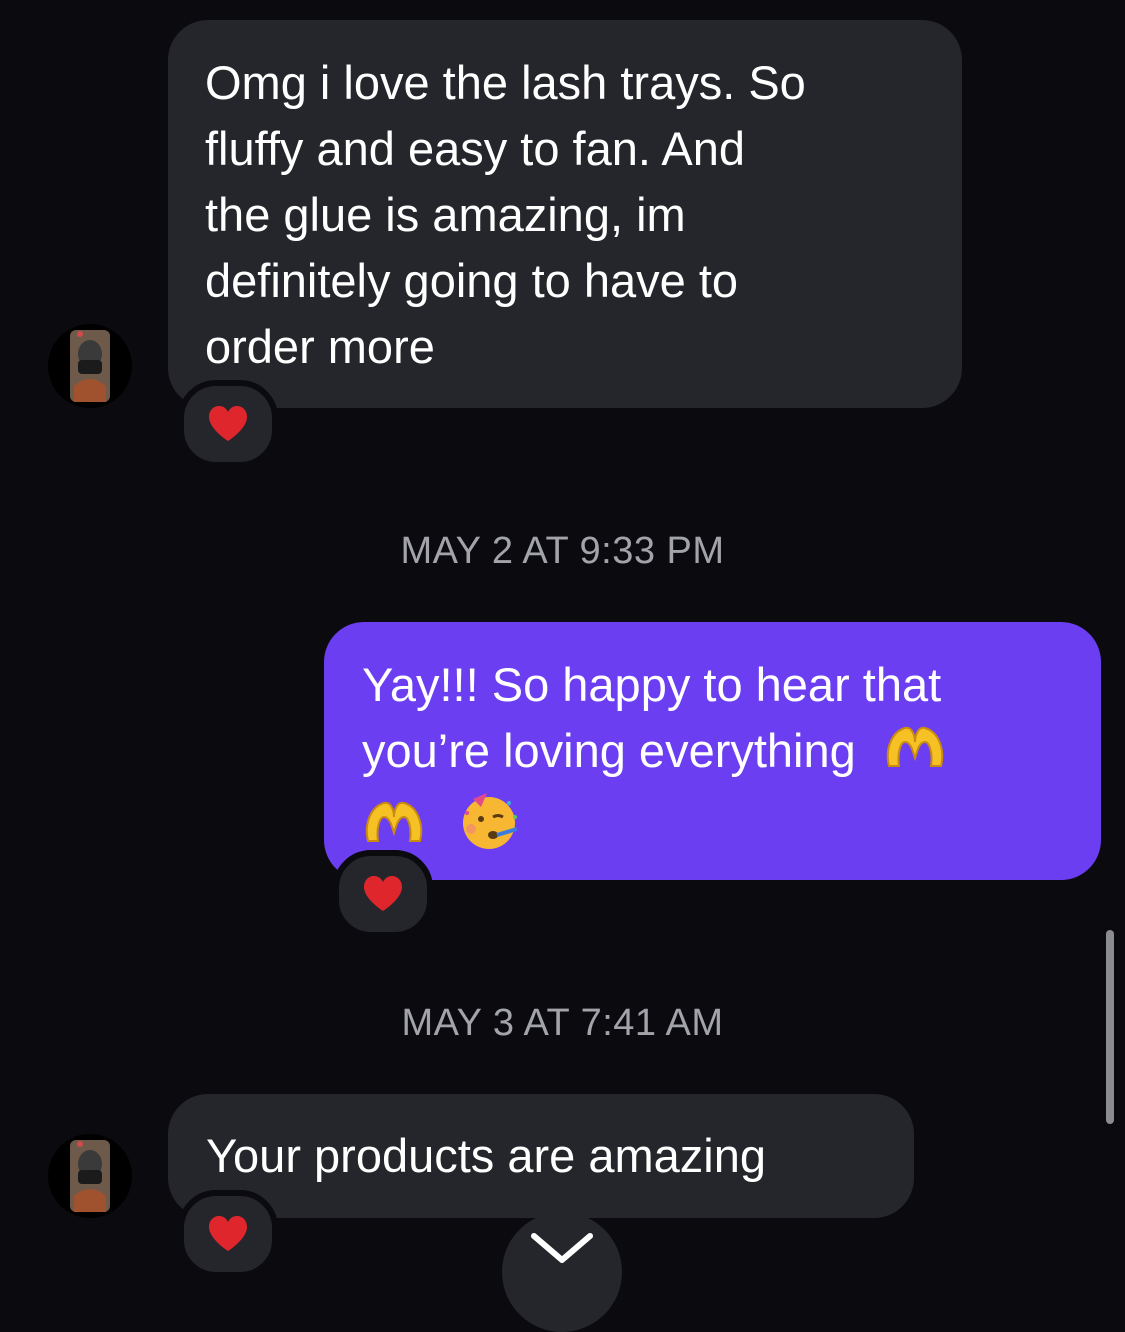  I want to click on scroll-to-bottom-button, so click(562, 1272).